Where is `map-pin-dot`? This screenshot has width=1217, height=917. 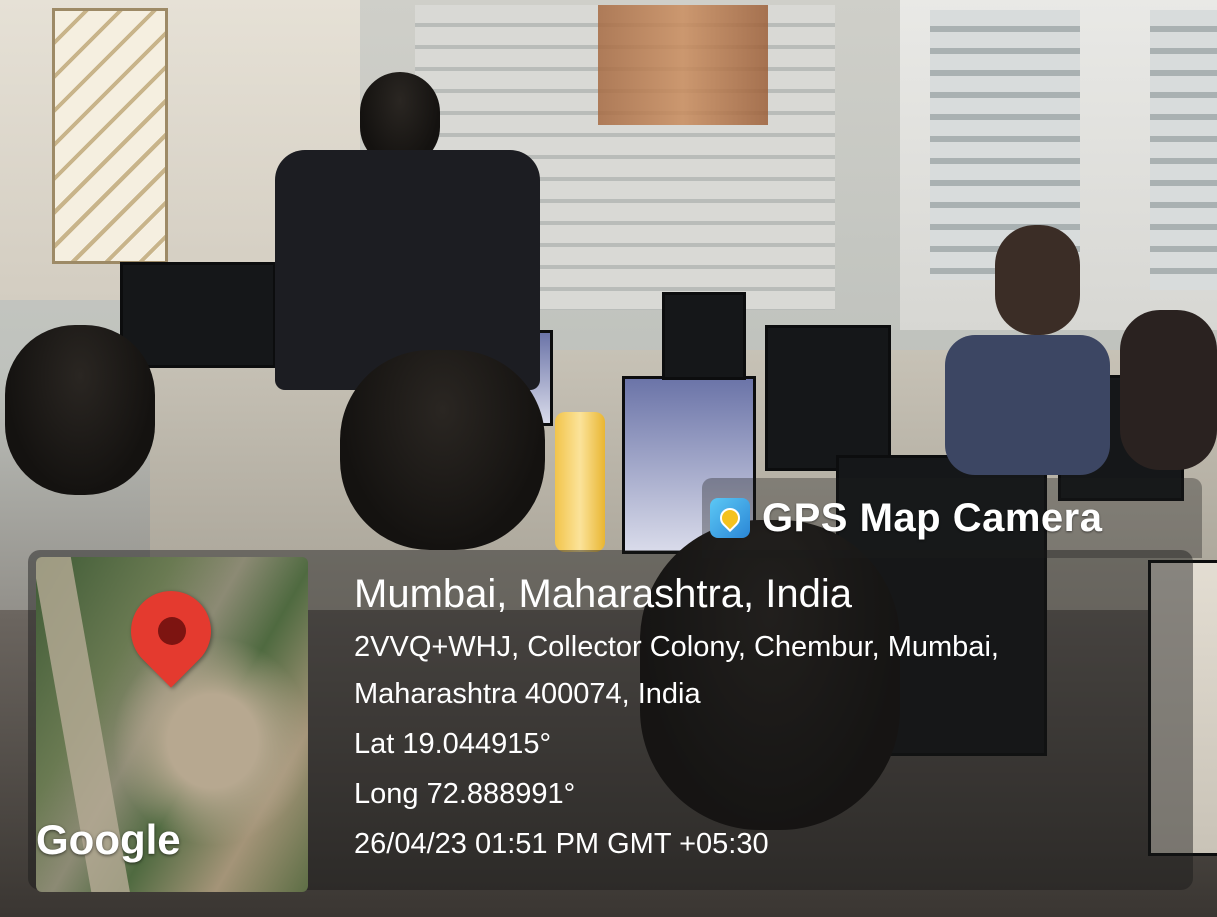 map-pin-dot is located at coordinates (172, 631).